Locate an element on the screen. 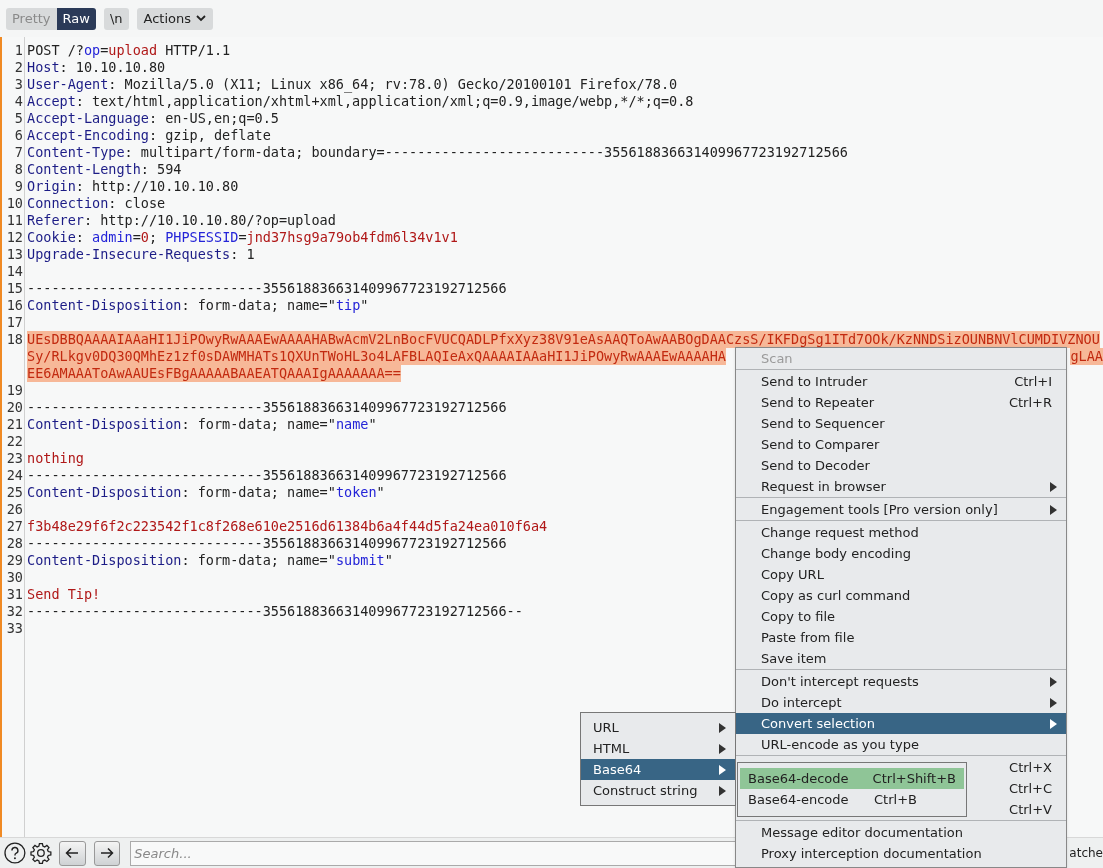 Image resolution: width=1103 pixels, height=868 pixels. line-number: 18 is located at coordinates (14, 339).